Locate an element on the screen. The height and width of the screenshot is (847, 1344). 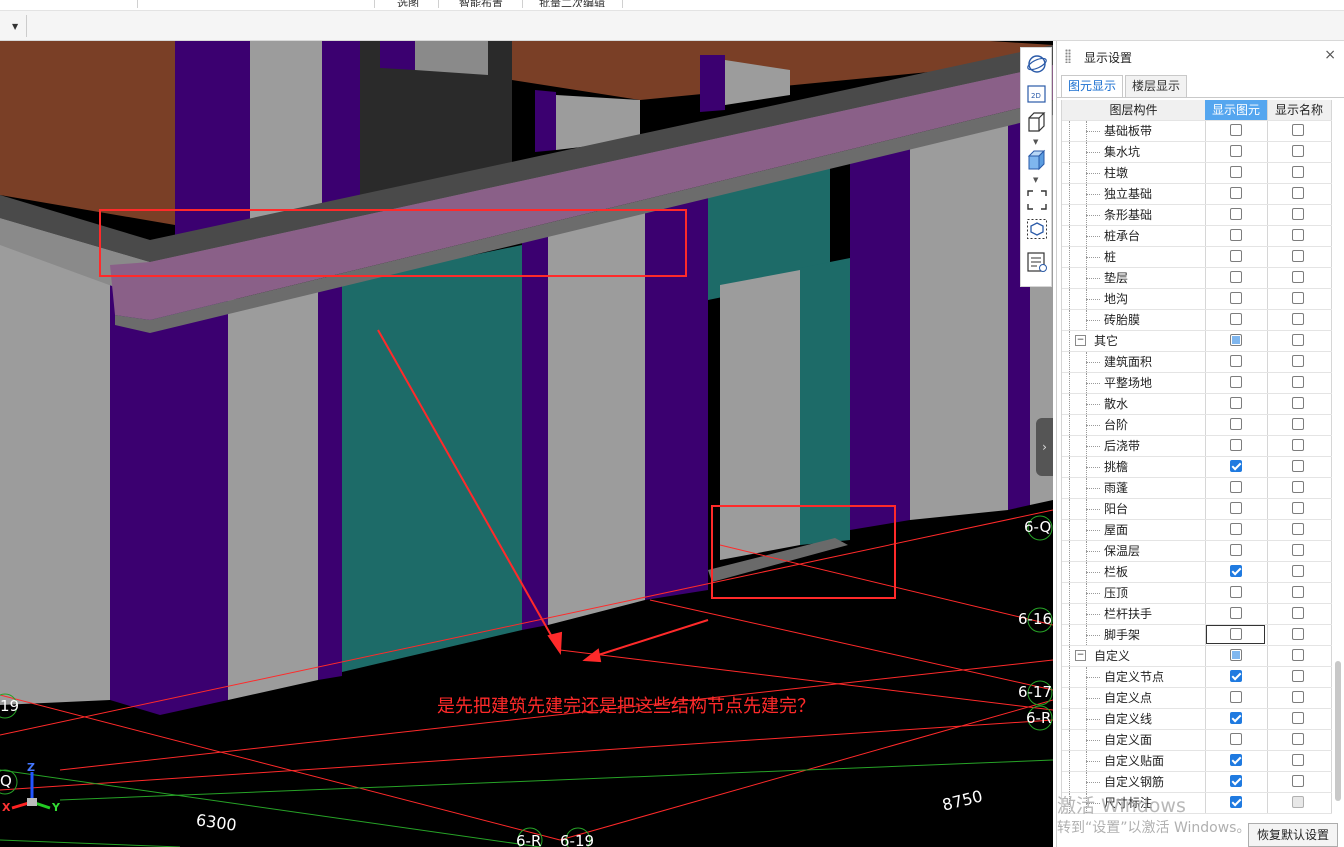
layer-row: 雨蓬 is located at coordinates (1197, 488).